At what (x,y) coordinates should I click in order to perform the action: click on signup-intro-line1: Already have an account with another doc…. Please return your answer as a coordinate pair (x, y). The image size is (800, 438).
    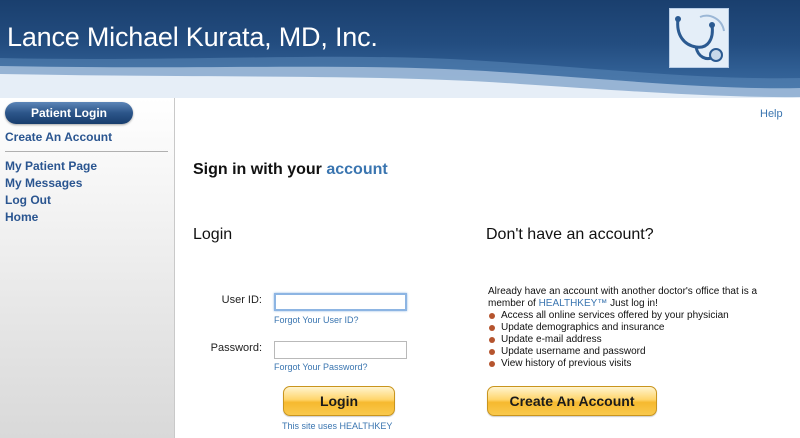
    Looking at the image, I should click on (623, 291).